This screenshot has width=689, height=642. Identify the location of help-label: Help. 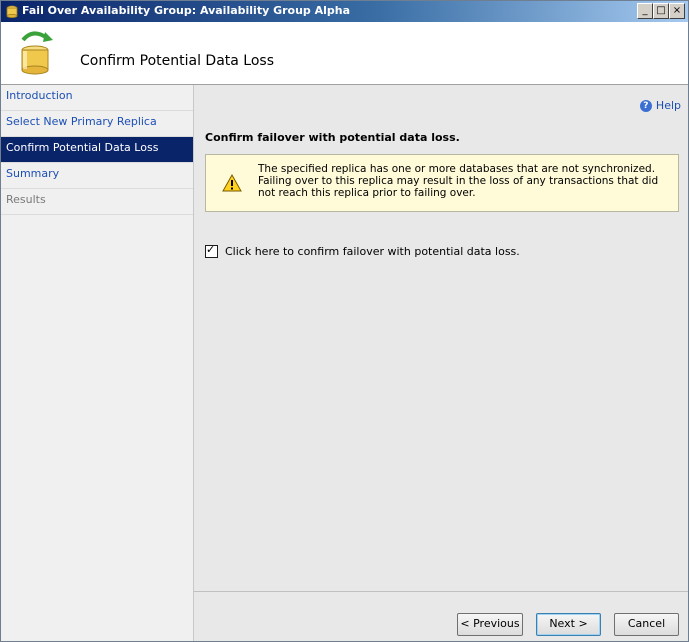
(668, 105).